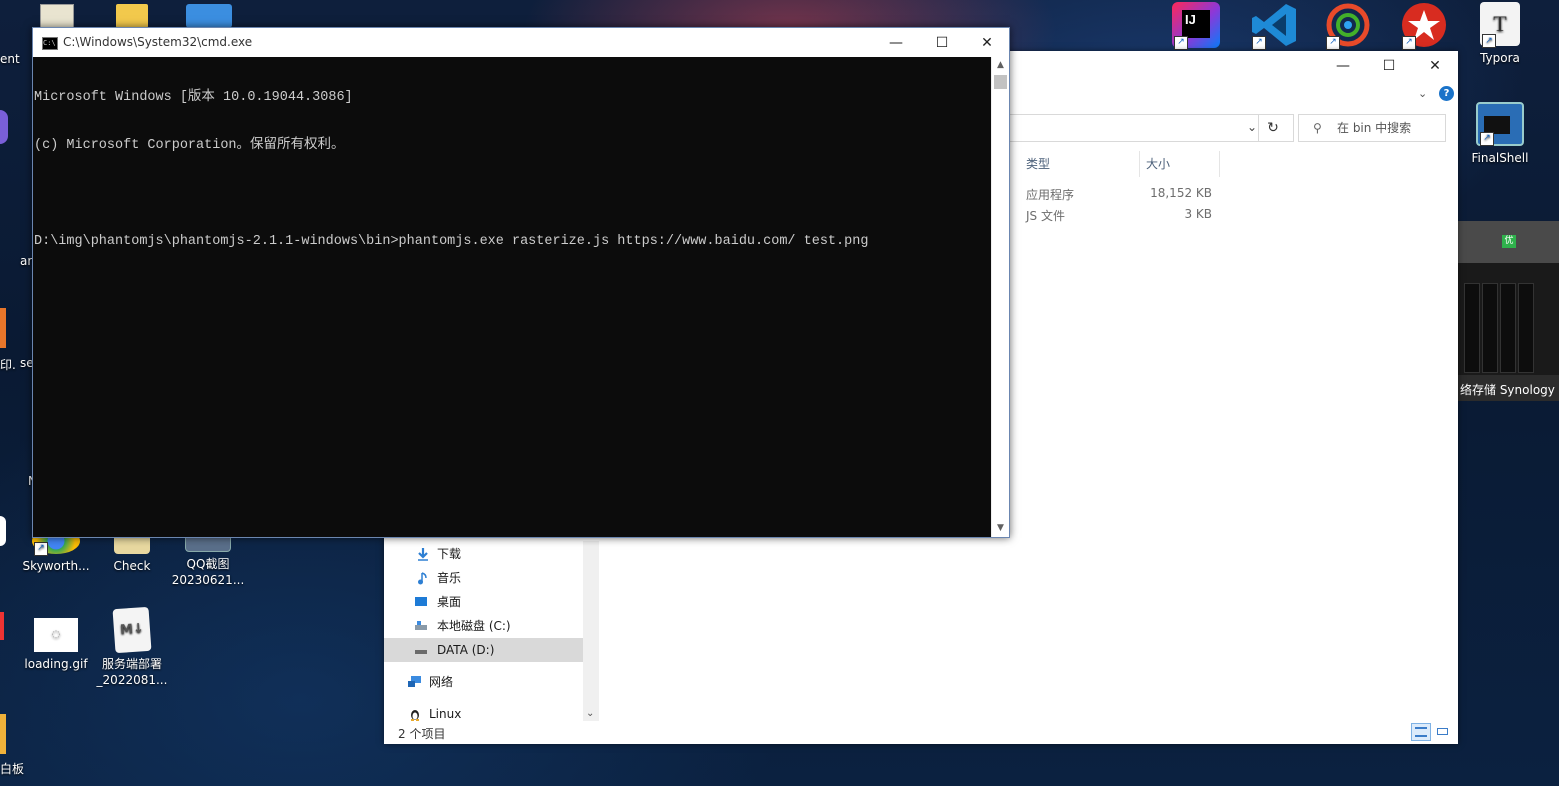 The width and height of the screenshot is (1559, 786). Describe the element at coordinates (1435, 66) in the screenshot. I see `close-button: ✕` at that location.